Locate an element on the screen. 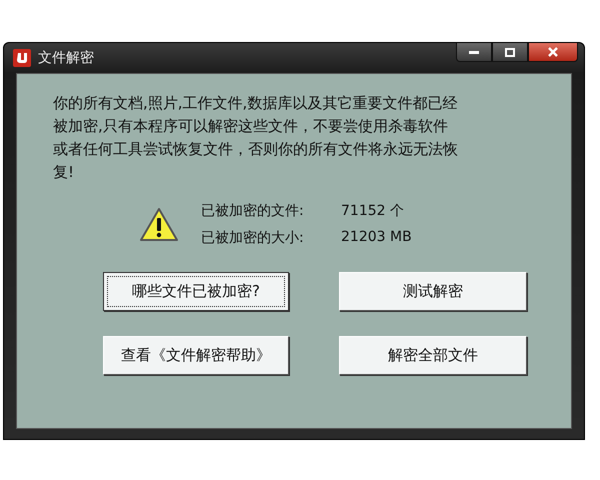 Image resolution: width=600 pixels, height=480 pixels. dialog-button: 哪些文件已被加密? is located at coordinates (196, 291).